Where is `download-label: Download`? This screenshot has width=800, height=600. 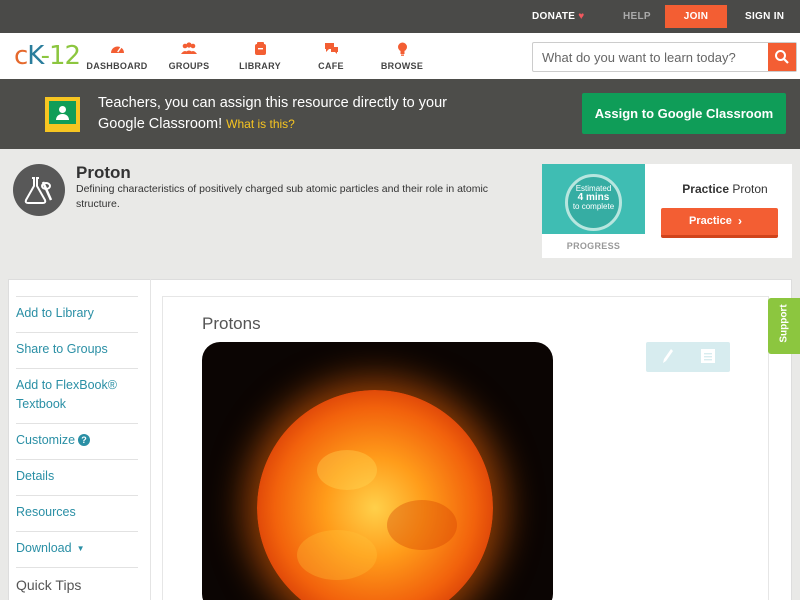
download-label: Download is located at coordinates (44, 548).